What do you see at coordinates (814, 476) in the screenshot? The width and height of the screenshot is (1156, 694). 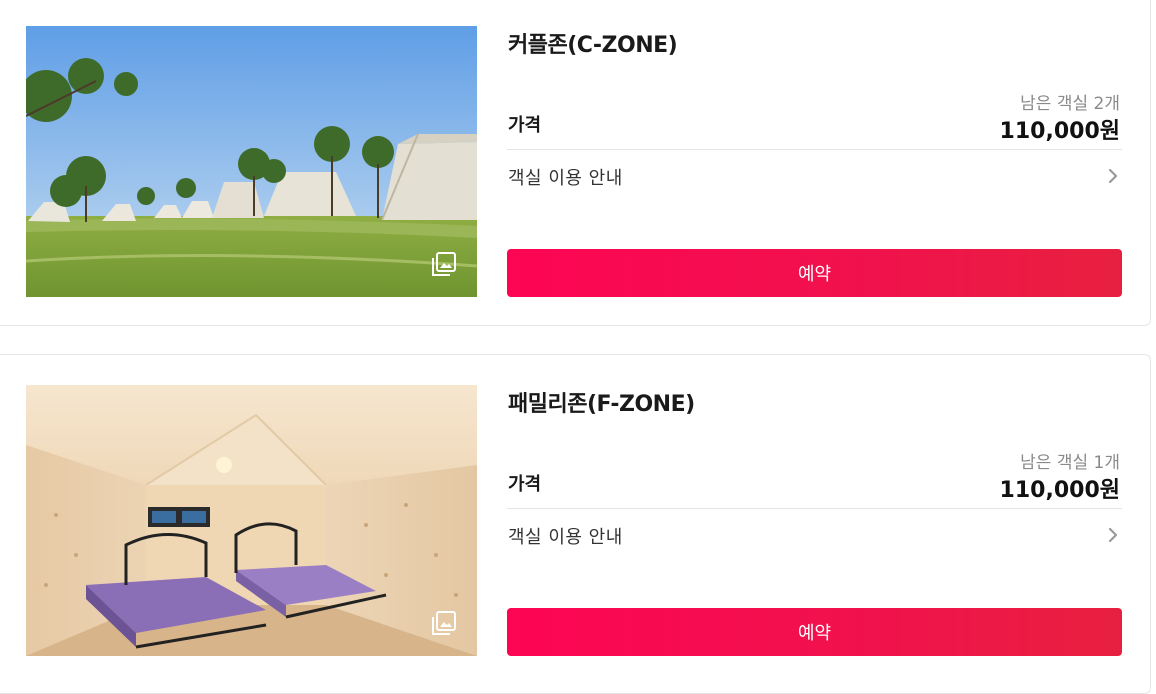 I see `price-row: 가격 남은 객실 1개 110,000원` at bounding box center [814, 476].